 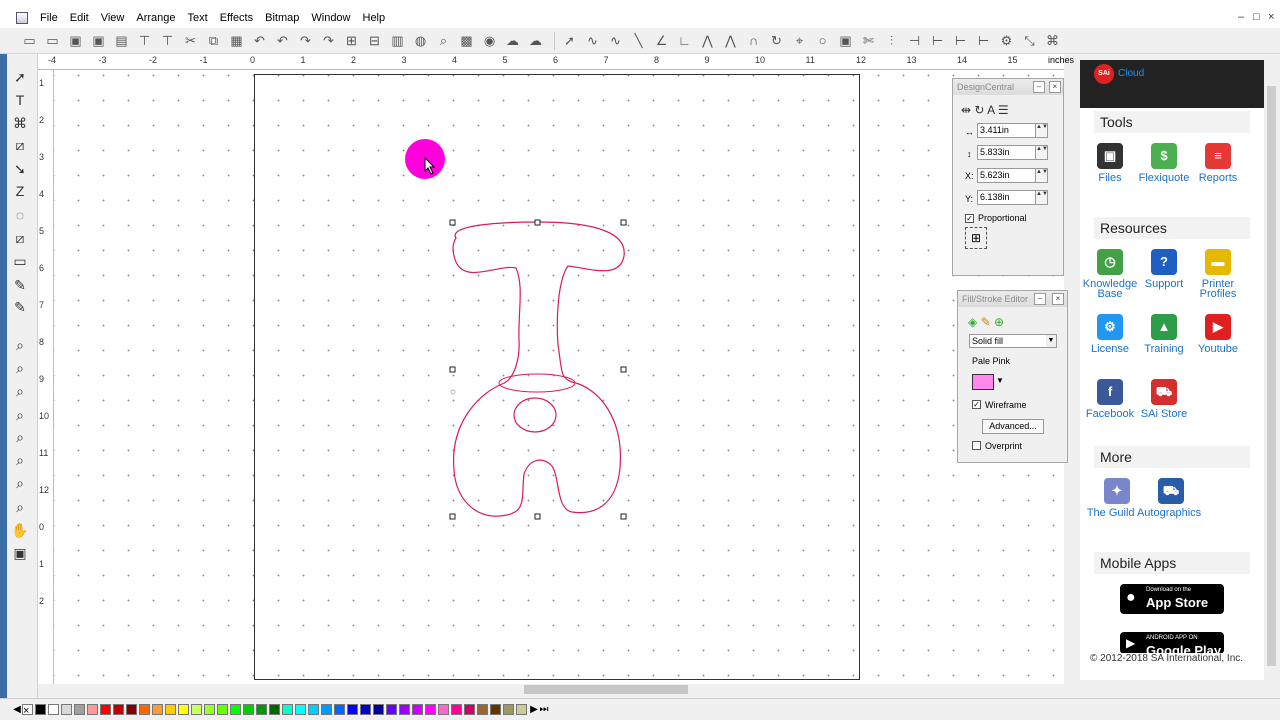 What do you see at coordinates (1000, 380) in the screenshot?
I see `color-dropdown-icon: ▼` at bounding box center [1000, 380].